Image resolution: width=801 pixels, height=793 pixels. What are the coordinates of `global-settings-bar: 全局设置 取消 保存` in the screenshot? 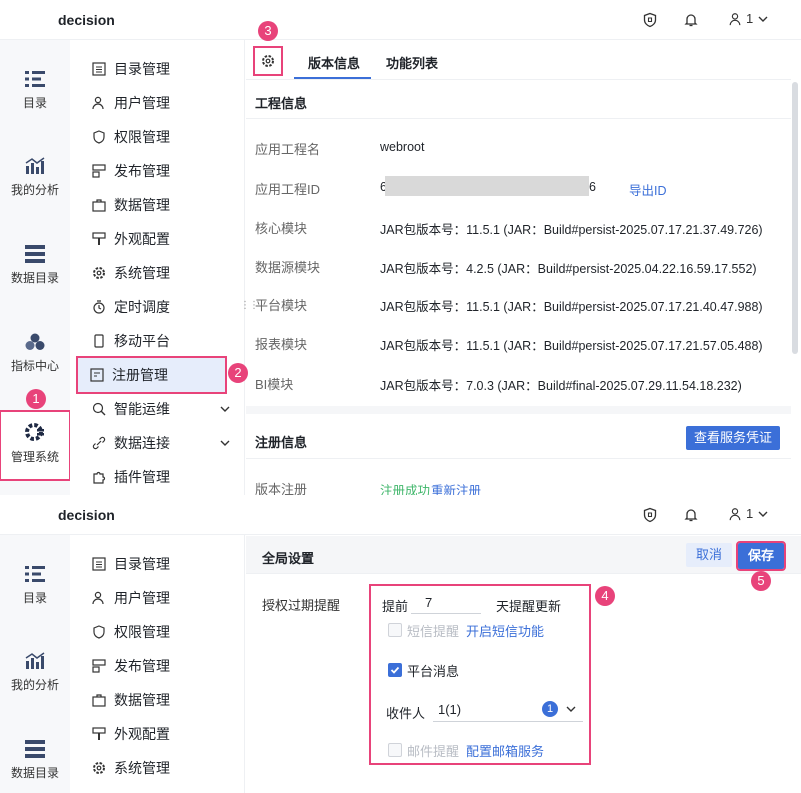 It's located at (523, 555).